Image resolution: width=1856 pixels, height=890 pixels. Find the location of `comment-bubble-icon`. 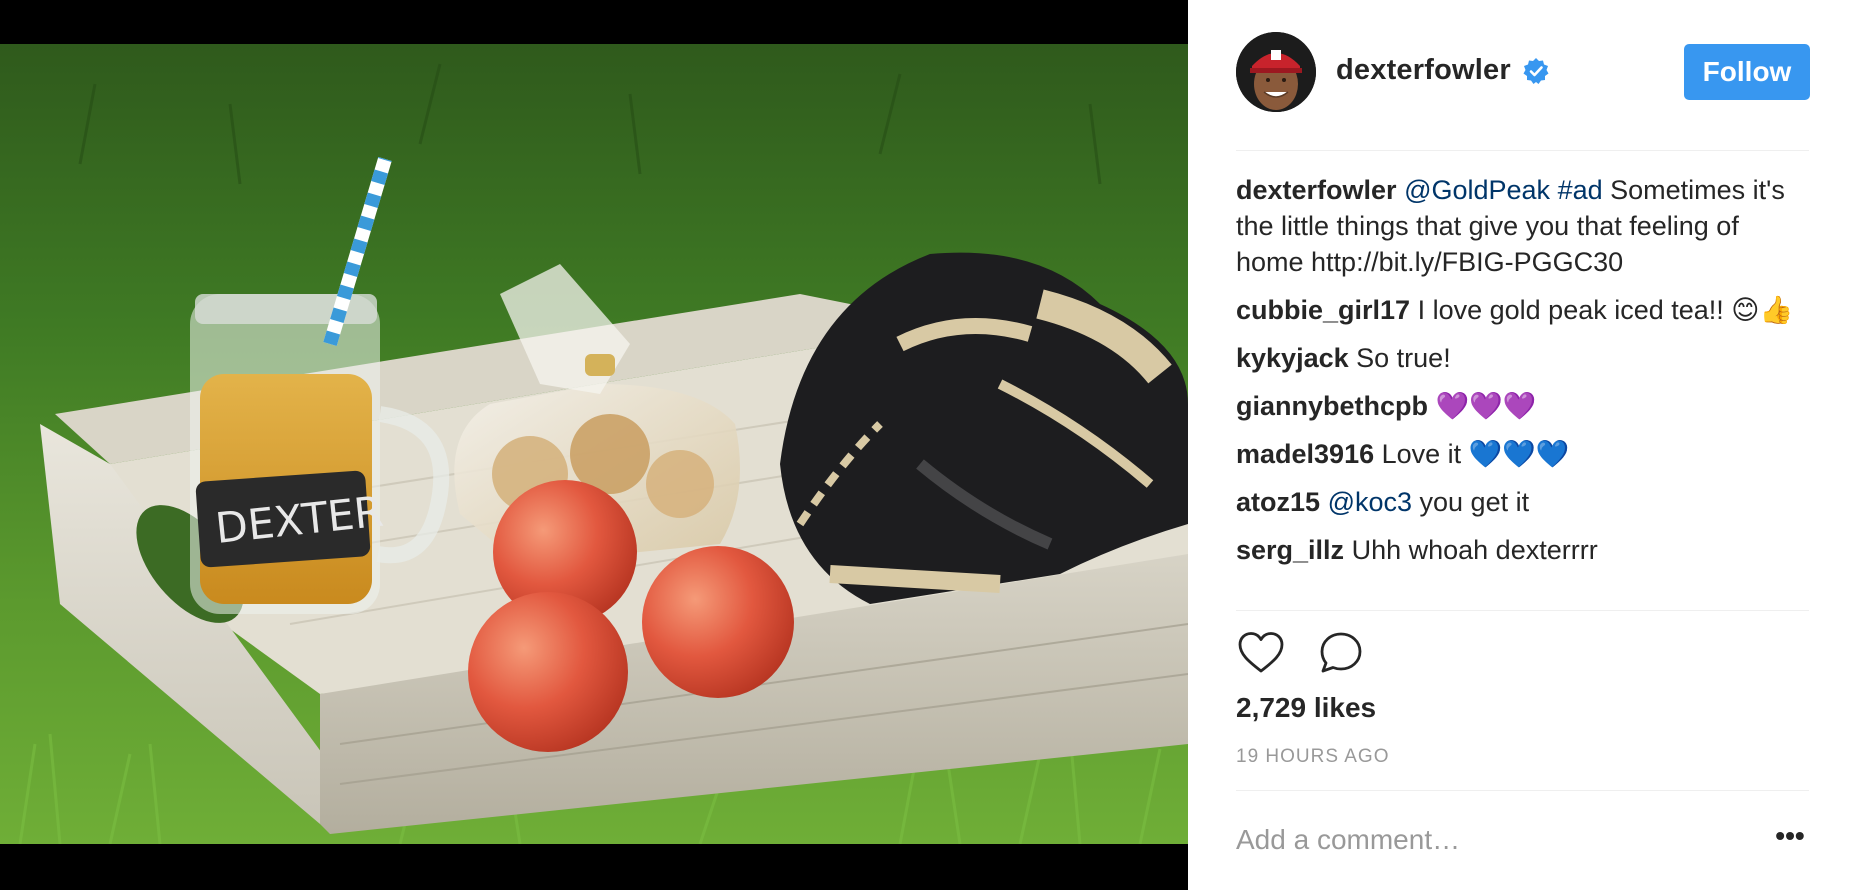

comment-bubble-icon is located at coordinates (1341, 653).